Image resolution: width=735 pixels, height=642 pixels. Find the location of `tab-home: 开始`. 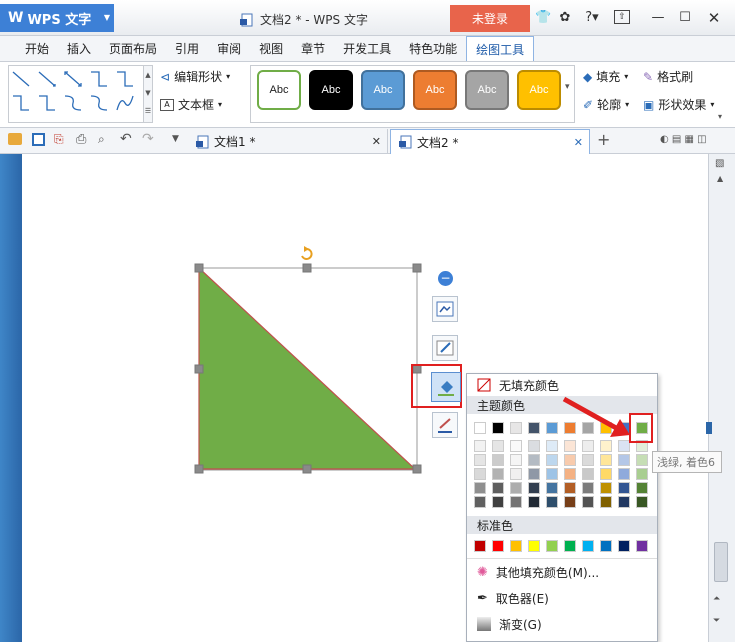

tab-home: 开始 is located at coordinates (37, 48).